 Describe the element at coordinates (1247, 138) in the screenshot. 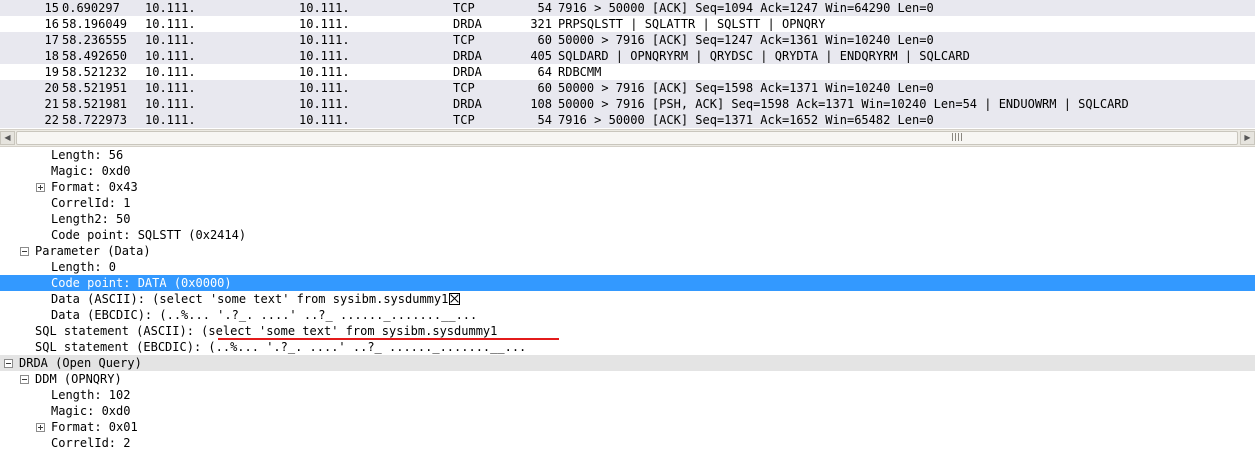

I see `scroll-right-arrow-icon: ▶` at that location.